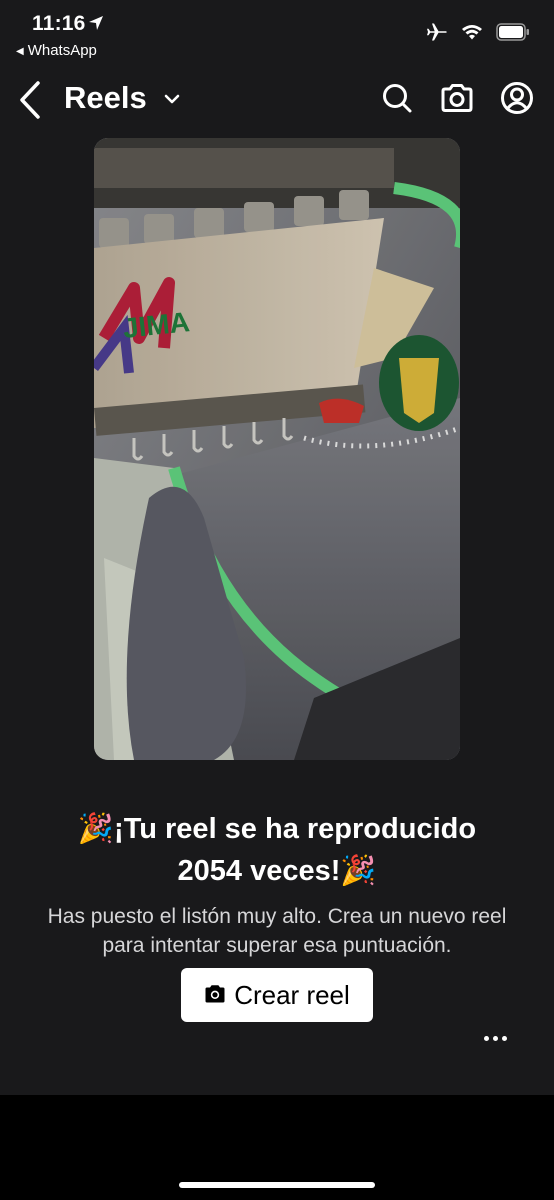 The width and height of the screenshot is (554, 1200). What do you see at coordinates (277, 871) in the screenshot?
I see `headline-line-2: 2054 veces!🎉` at bounding box center [277, 871].